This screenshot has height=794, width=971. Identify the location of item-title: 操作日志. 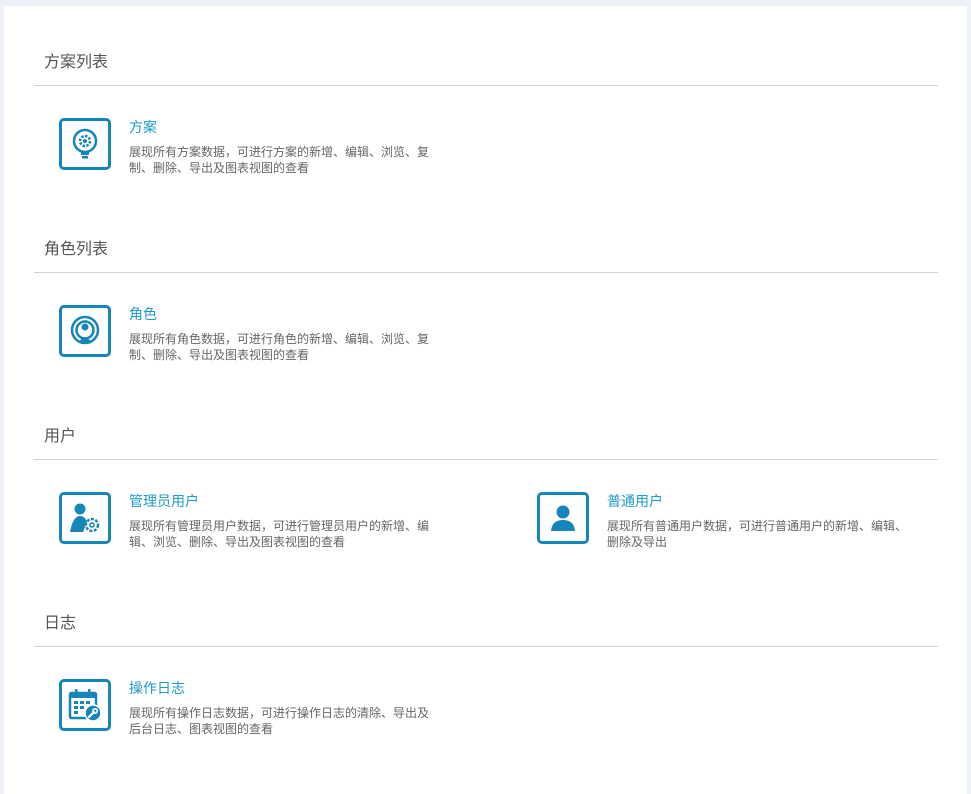
(157, 689).